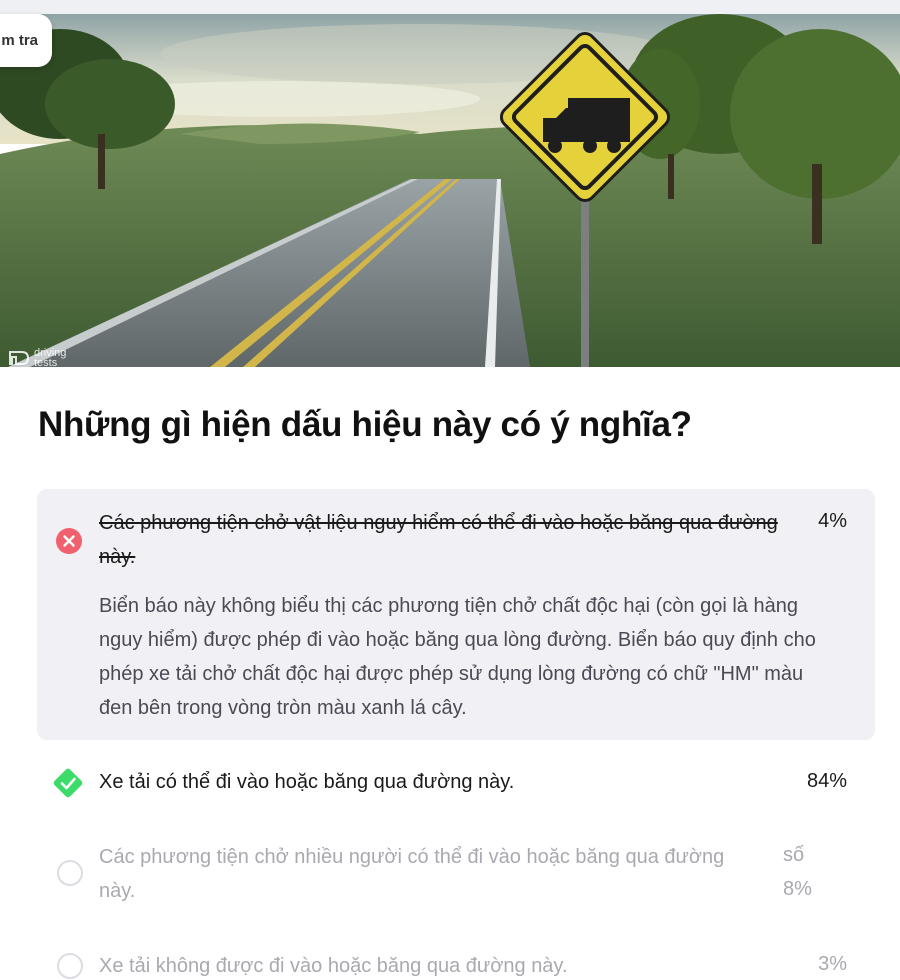 The width and height of the screenshot is (900, 980). What do you see at coordinates (826, 781) in the screenshot?
I see `answer-percent: 84%` at bounding box center [826, 781].